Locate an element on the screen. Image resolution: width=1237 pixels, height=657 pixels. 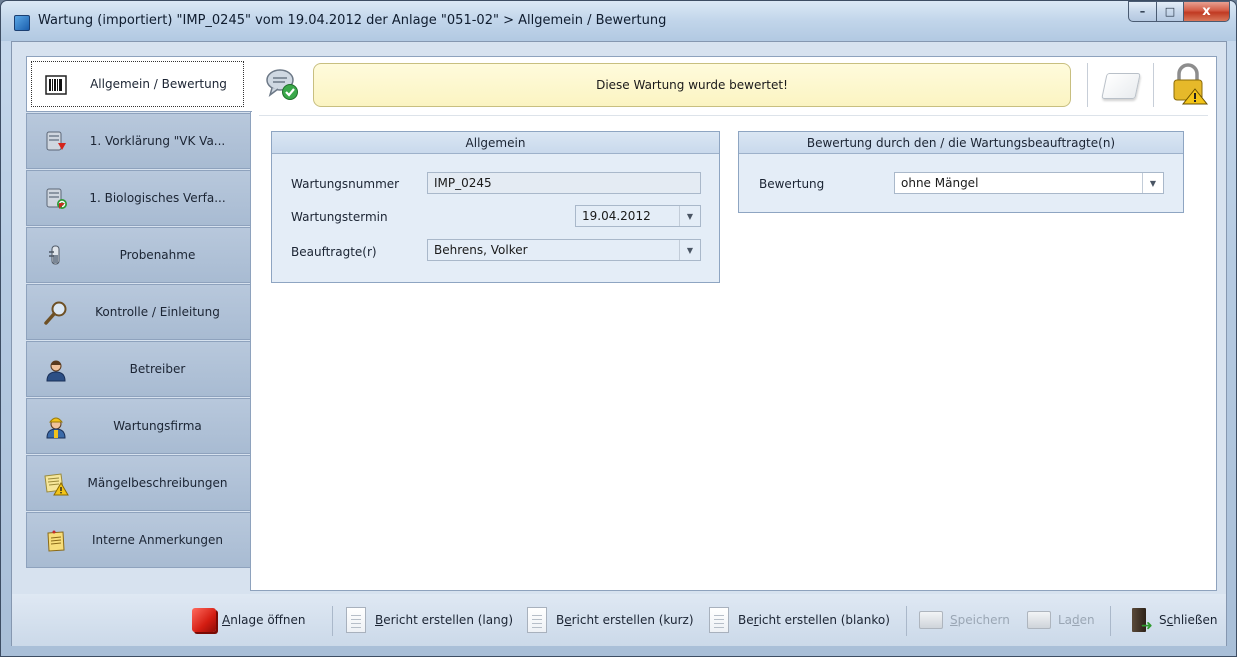
window-controls: – □ x is located at coordinates (1179, 11).